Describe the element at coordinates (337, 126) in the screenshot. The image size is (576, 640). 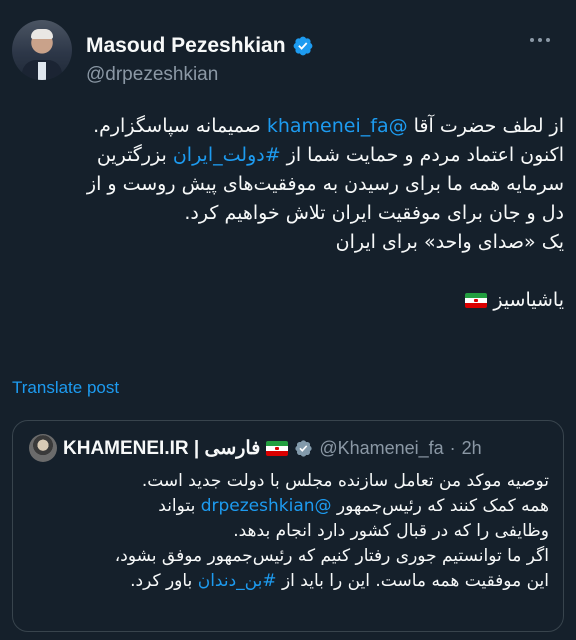
I see `mention-link: @khamenei_fa` at that location.